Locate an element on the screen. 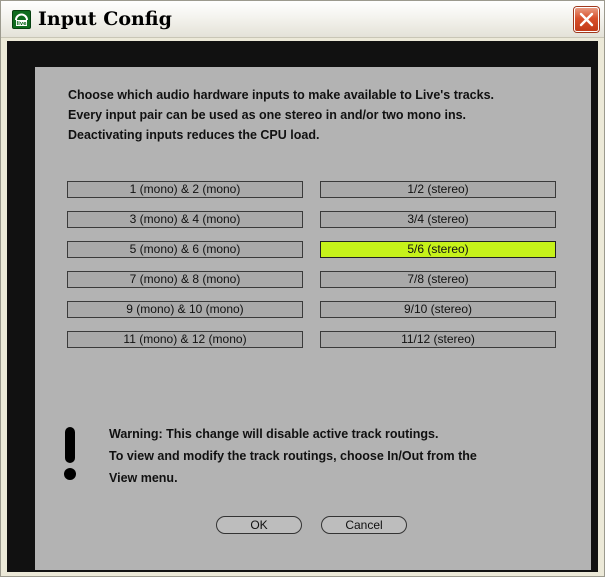  stereo-input-button-9-10: 9/10 (stereo) is located at coordinates (438, 309).